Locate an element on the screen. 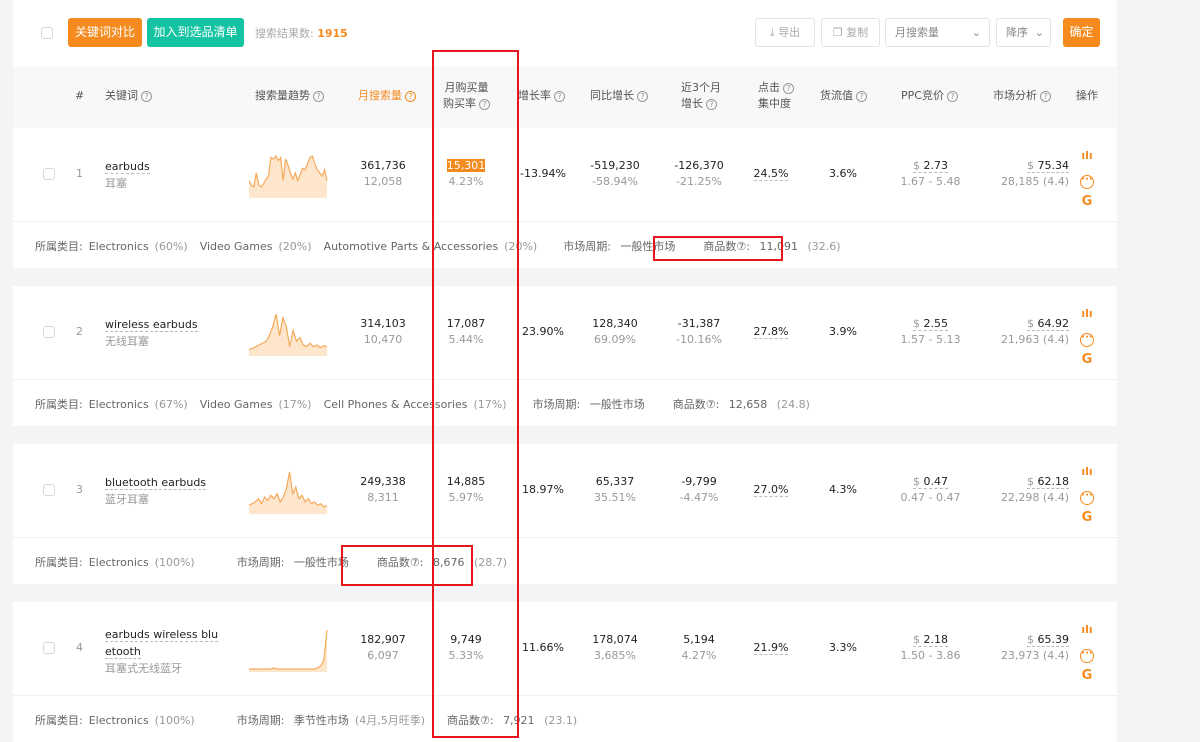 The width and height of the screenshot is (1200, 742). header-num: # is located at coordinates (80, 95).